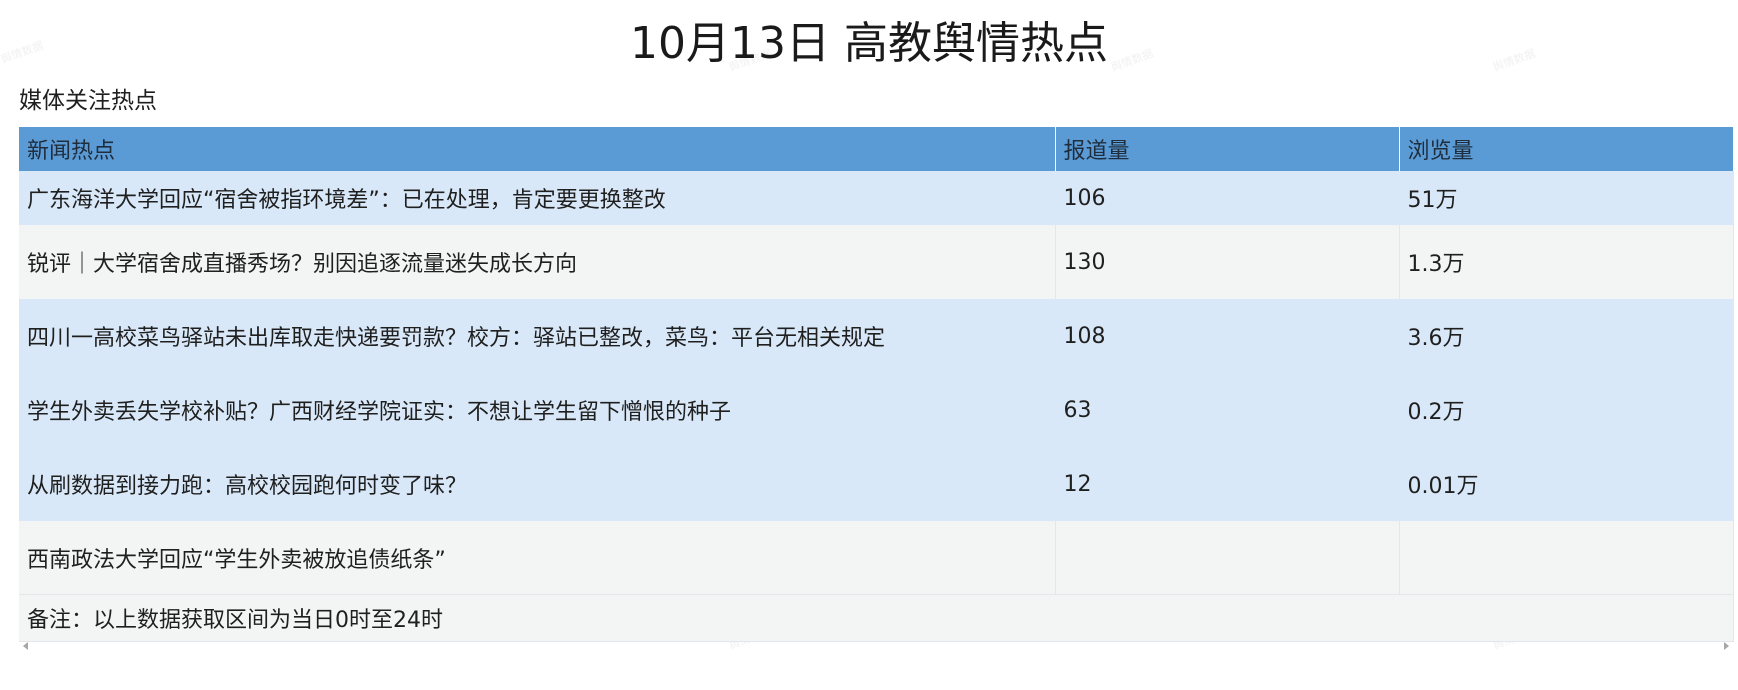 The height and width of the screenshot is (690, 1738). Describe the element at coordinates (1227, 558) in the screenshot. I see `cell-reports` at that location.